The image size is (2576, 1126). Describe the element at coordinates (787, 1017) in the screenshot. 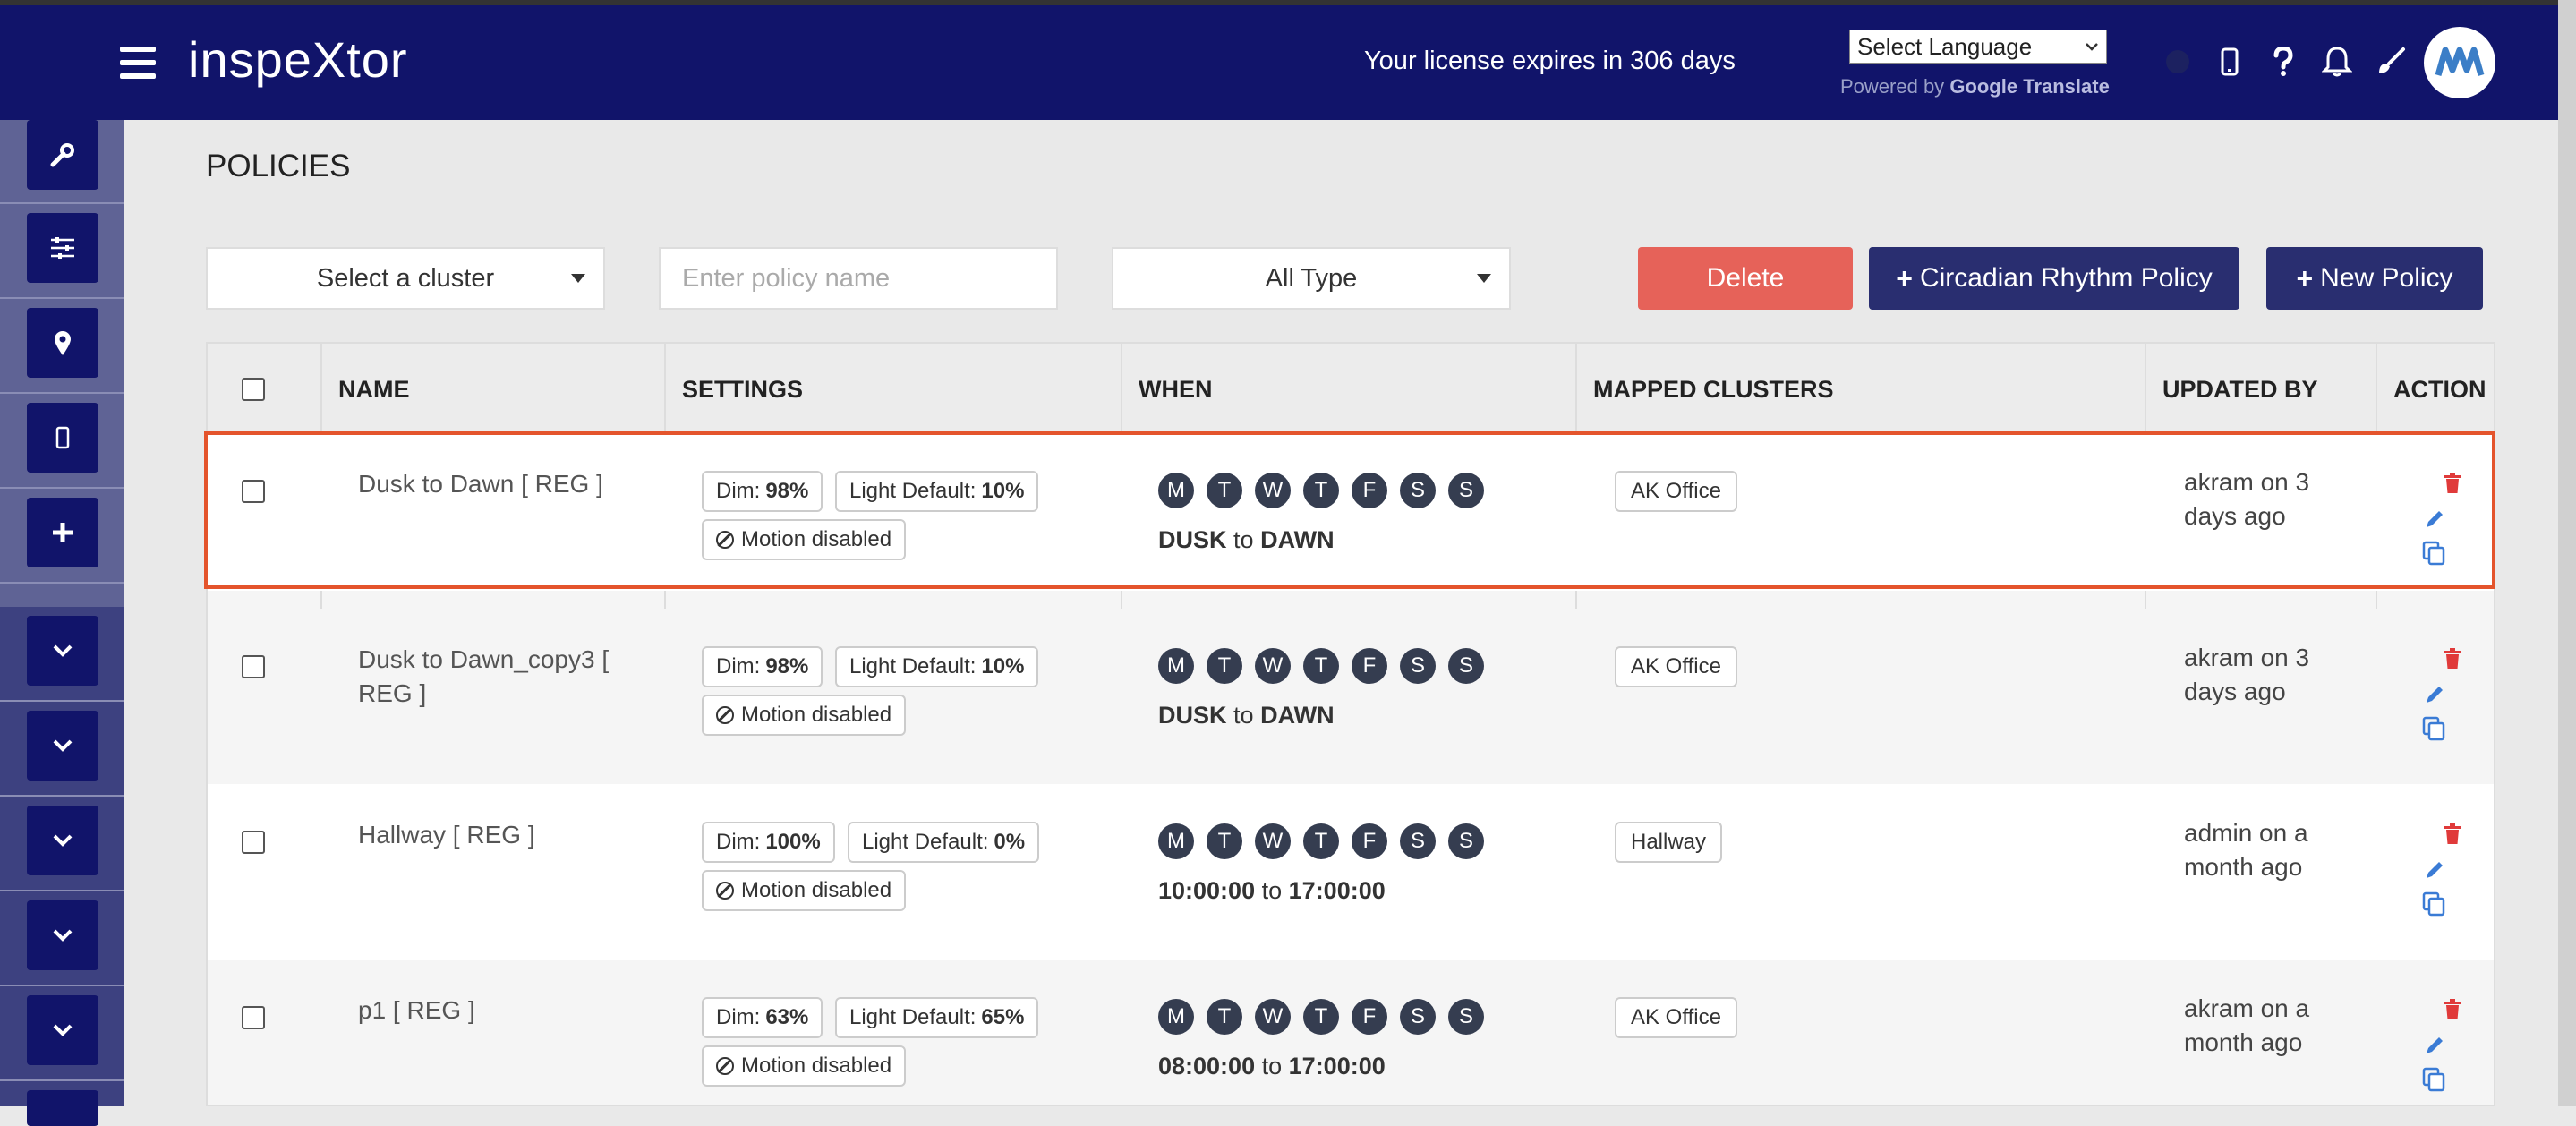

I see `dim-value: 63%` at that location.